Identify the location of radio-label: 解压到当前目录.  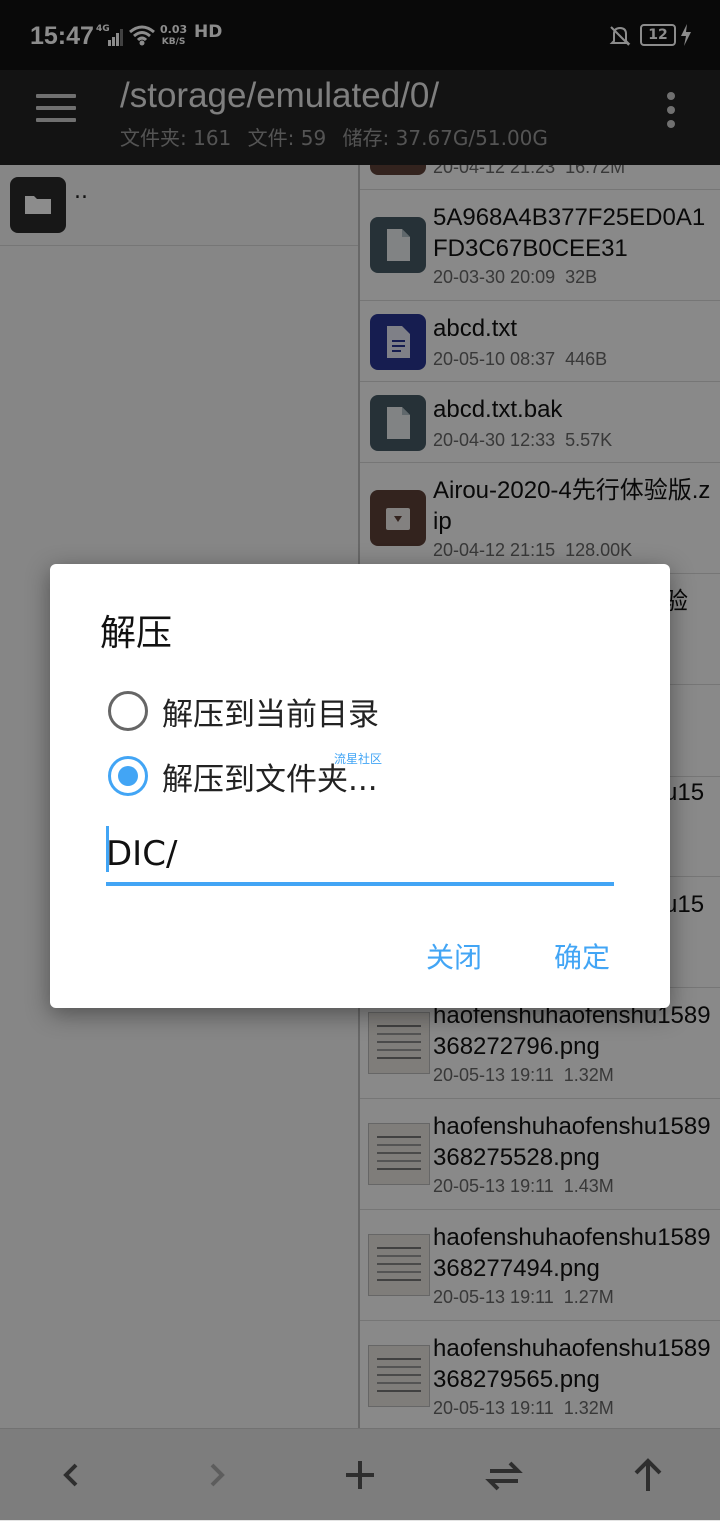
(270, 715).